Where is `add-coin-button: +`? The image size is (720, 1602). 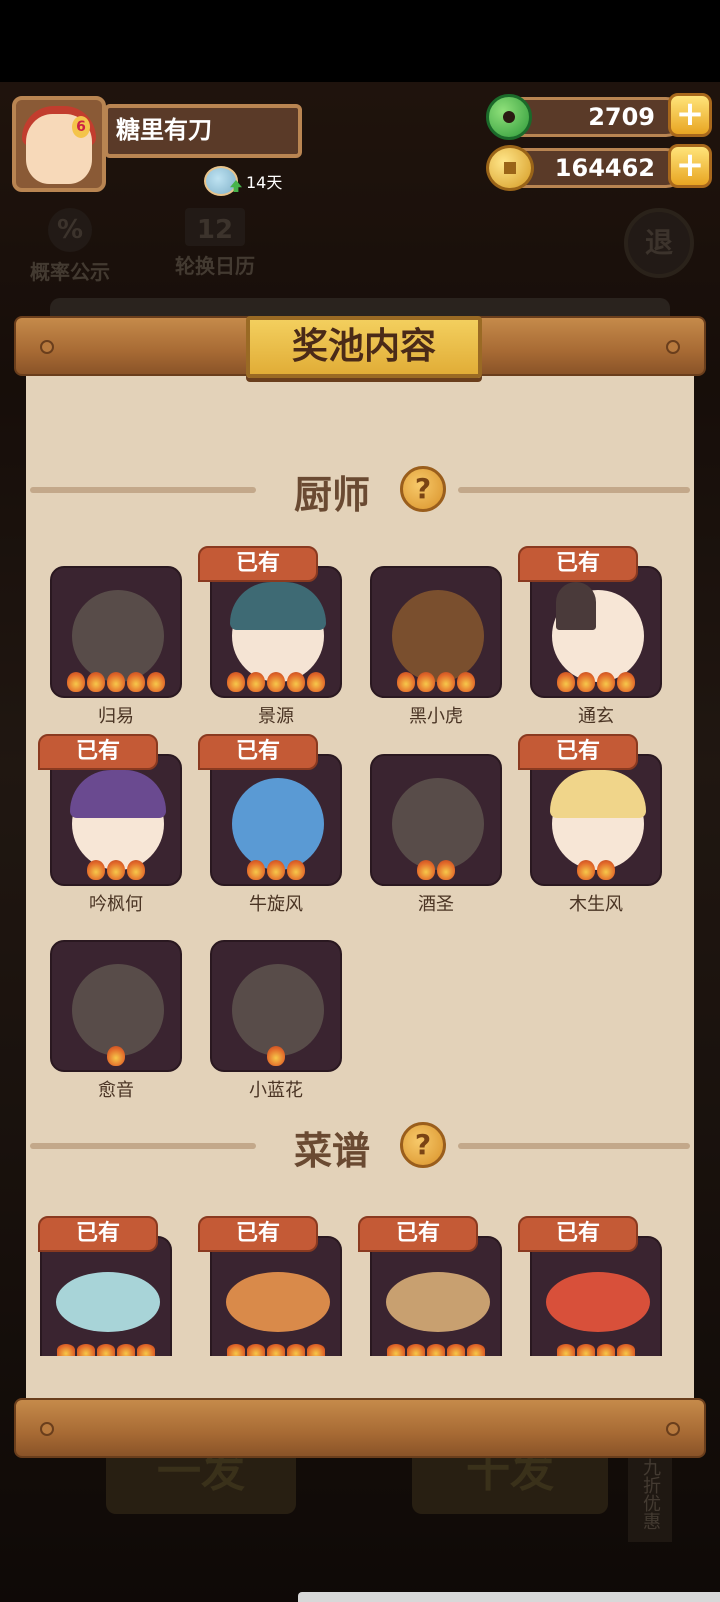
add-coin-button: + is located at coordinates (690, 166).